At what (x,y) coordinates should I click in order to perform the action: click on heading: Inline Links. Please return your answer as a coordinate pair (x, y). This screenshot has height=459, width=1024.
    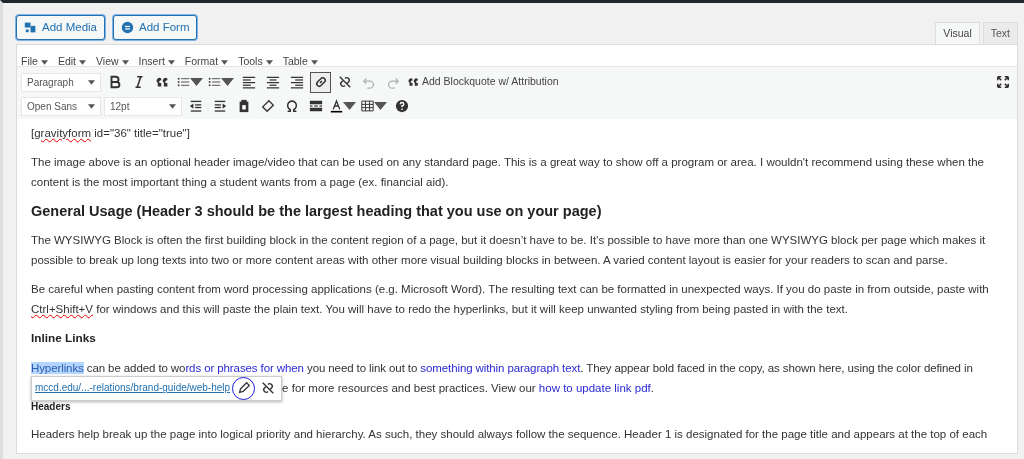
    Looking at the image, I should click on (64, 339).